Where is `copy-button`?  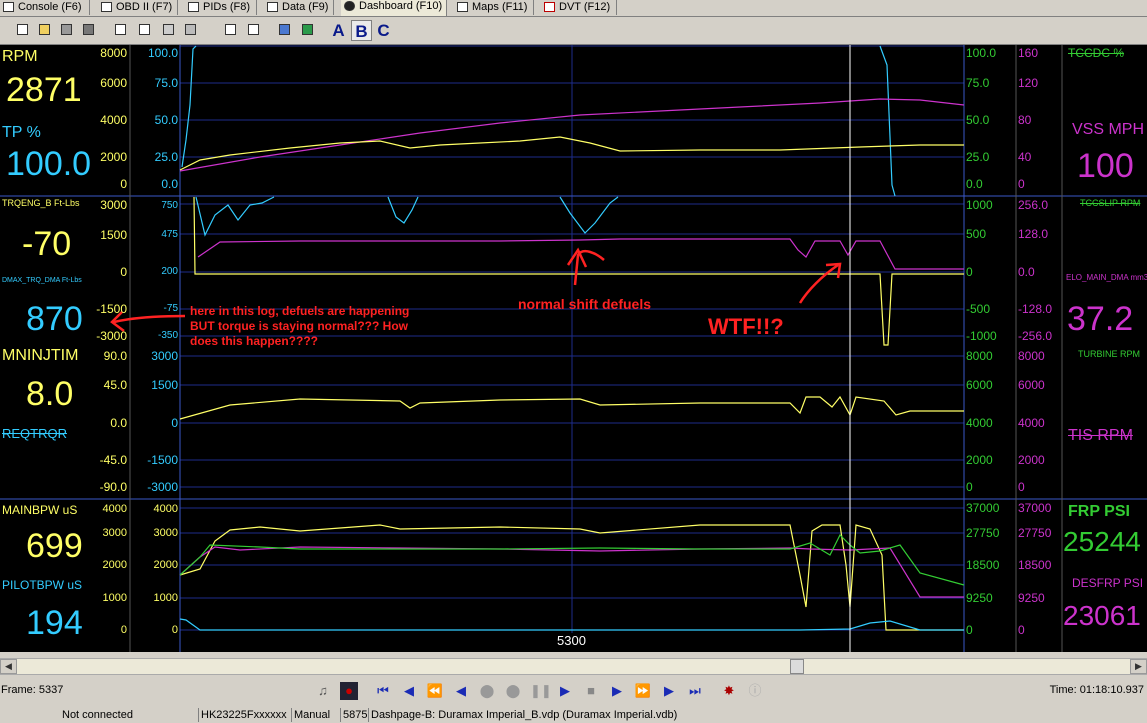 copy-button is located at coordinates (120, 29).